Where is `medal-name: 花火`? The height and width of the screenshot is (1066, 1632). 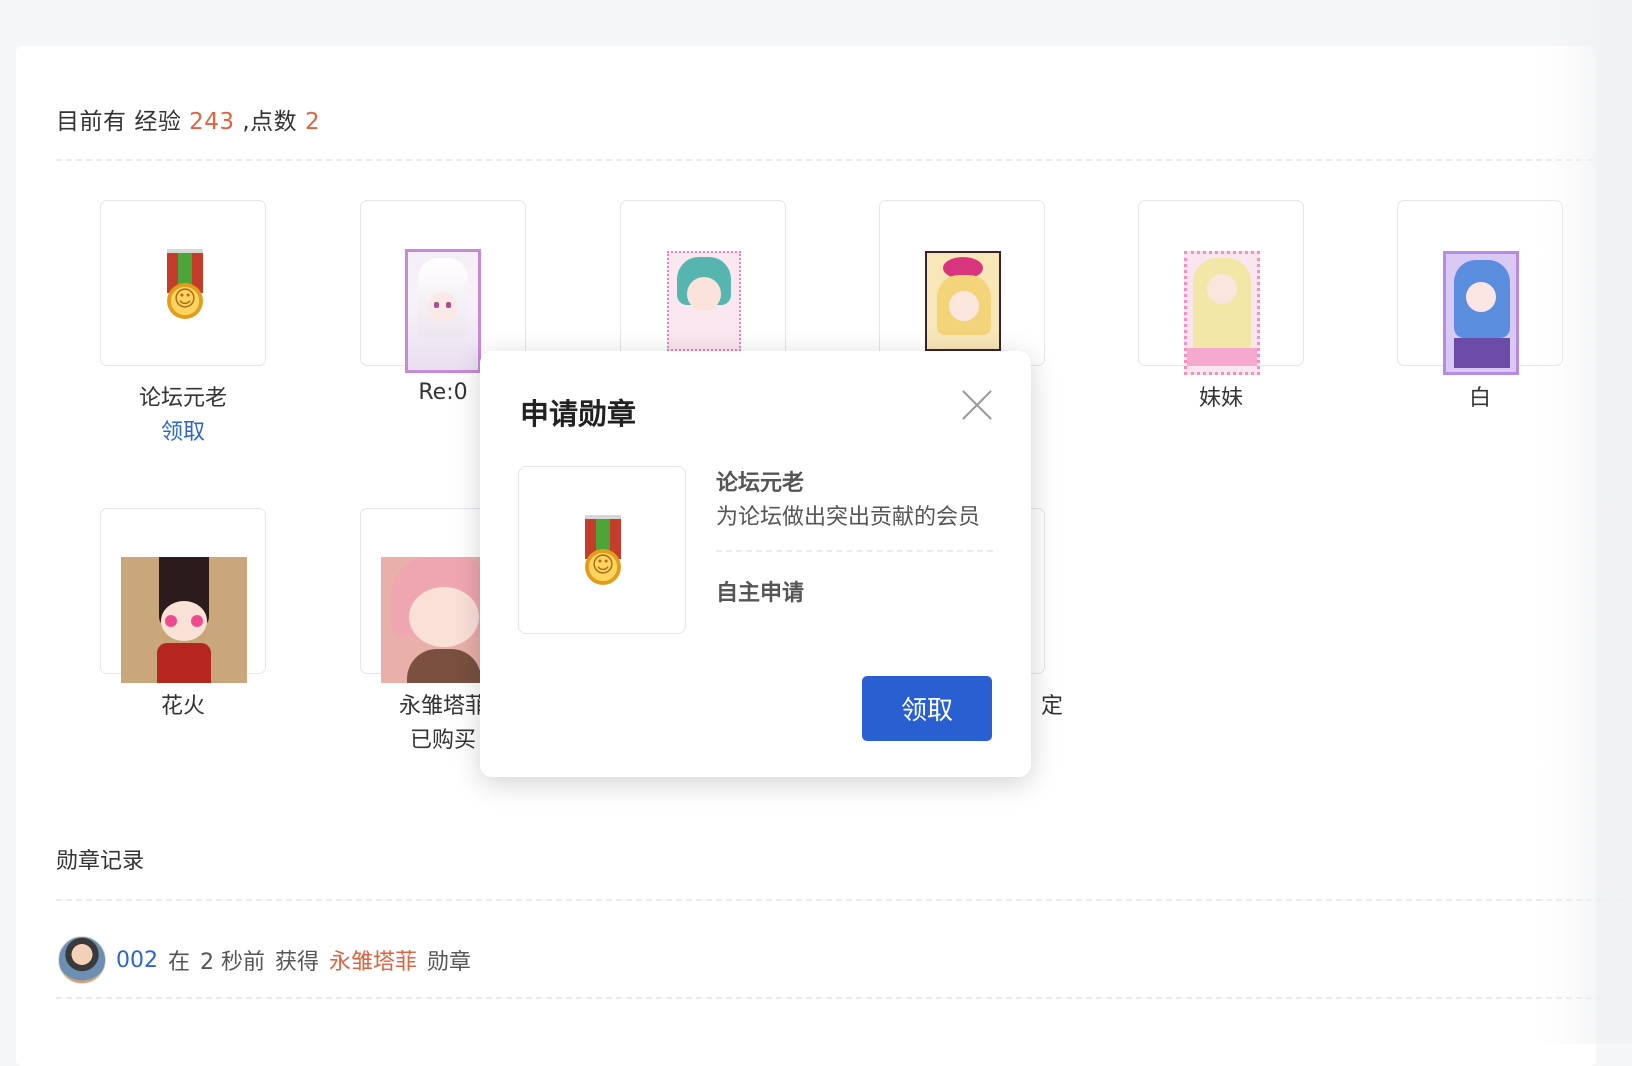 medal-name: 花火 is located at coordinates (182, 706).